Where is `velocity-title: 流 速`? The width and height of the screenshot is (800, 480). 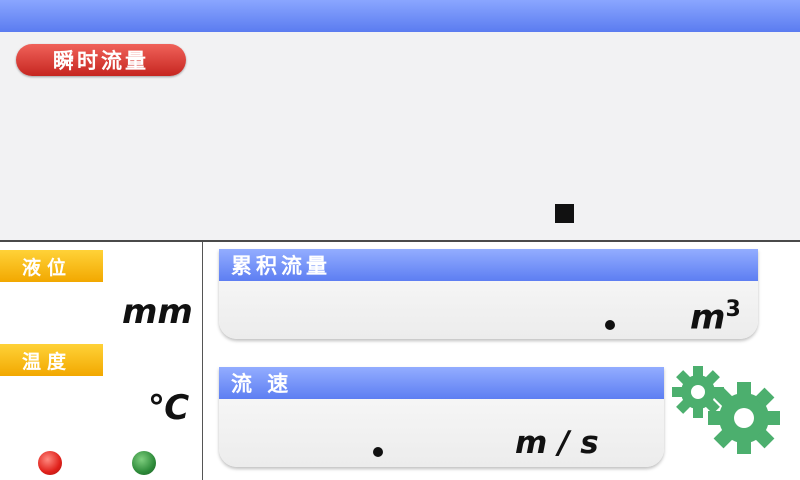
velocity-title: 流 速 is located at coordinates (441, 383).